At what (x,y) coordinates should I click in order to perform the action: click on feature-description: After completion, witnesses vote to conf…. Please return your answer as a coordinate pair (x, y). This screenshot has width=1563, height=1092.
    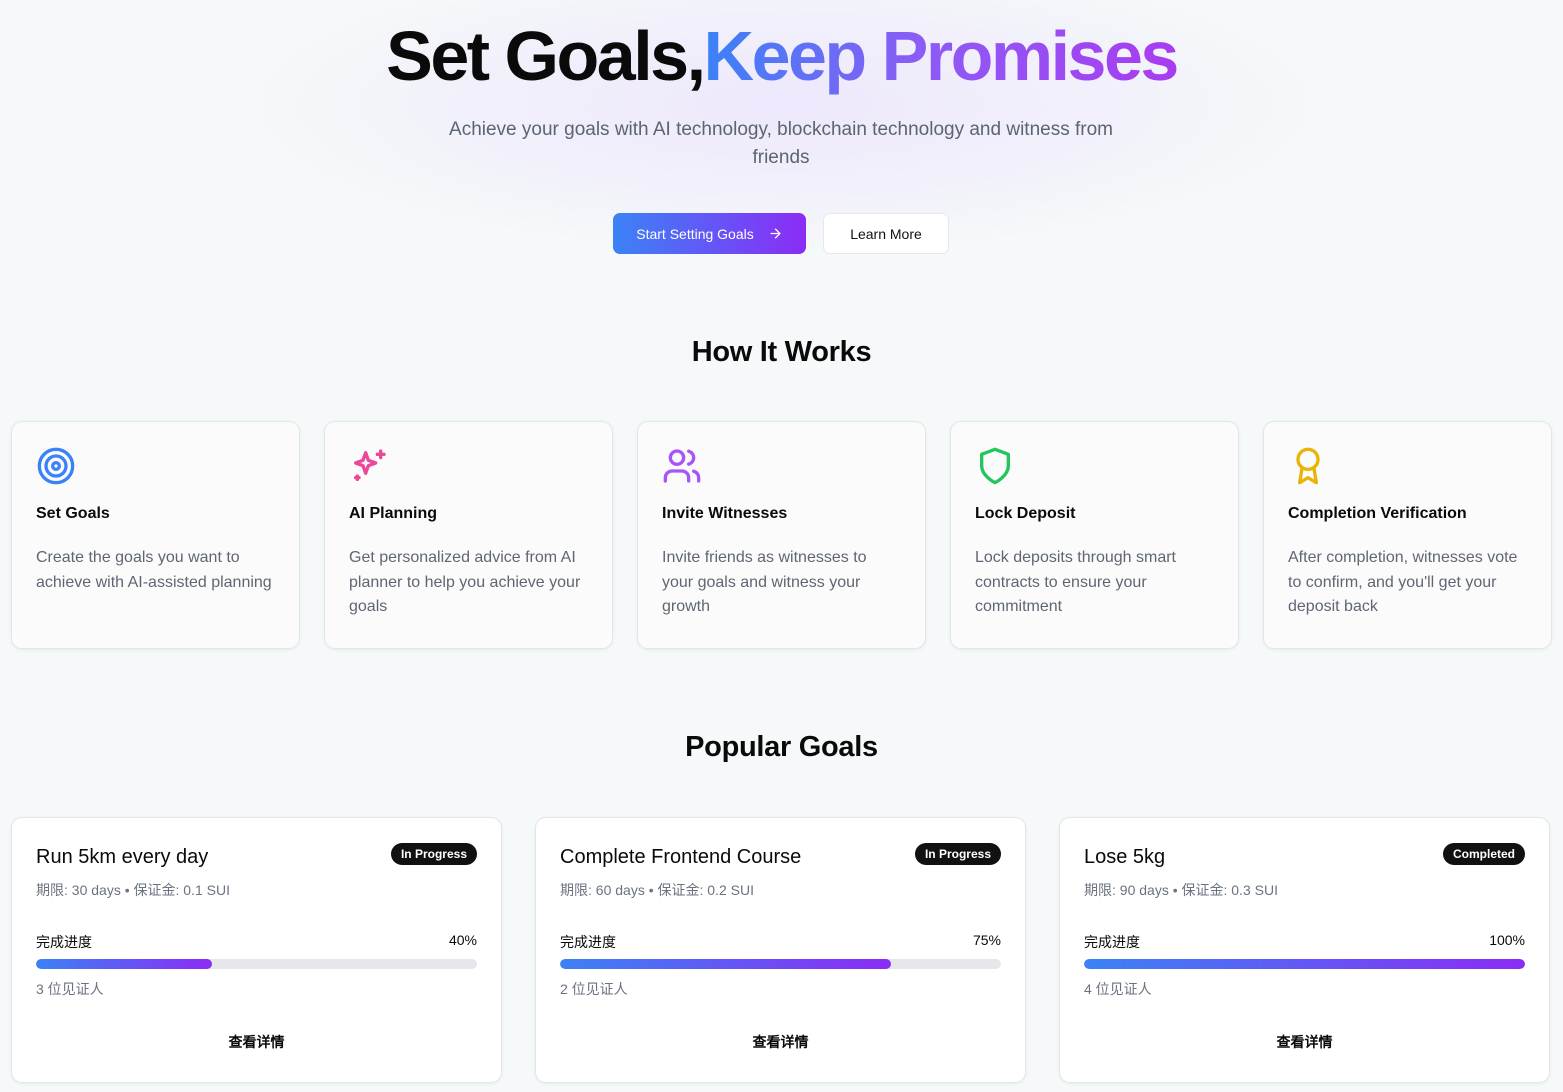
    Looking at the image, I should click on (1403, 582).